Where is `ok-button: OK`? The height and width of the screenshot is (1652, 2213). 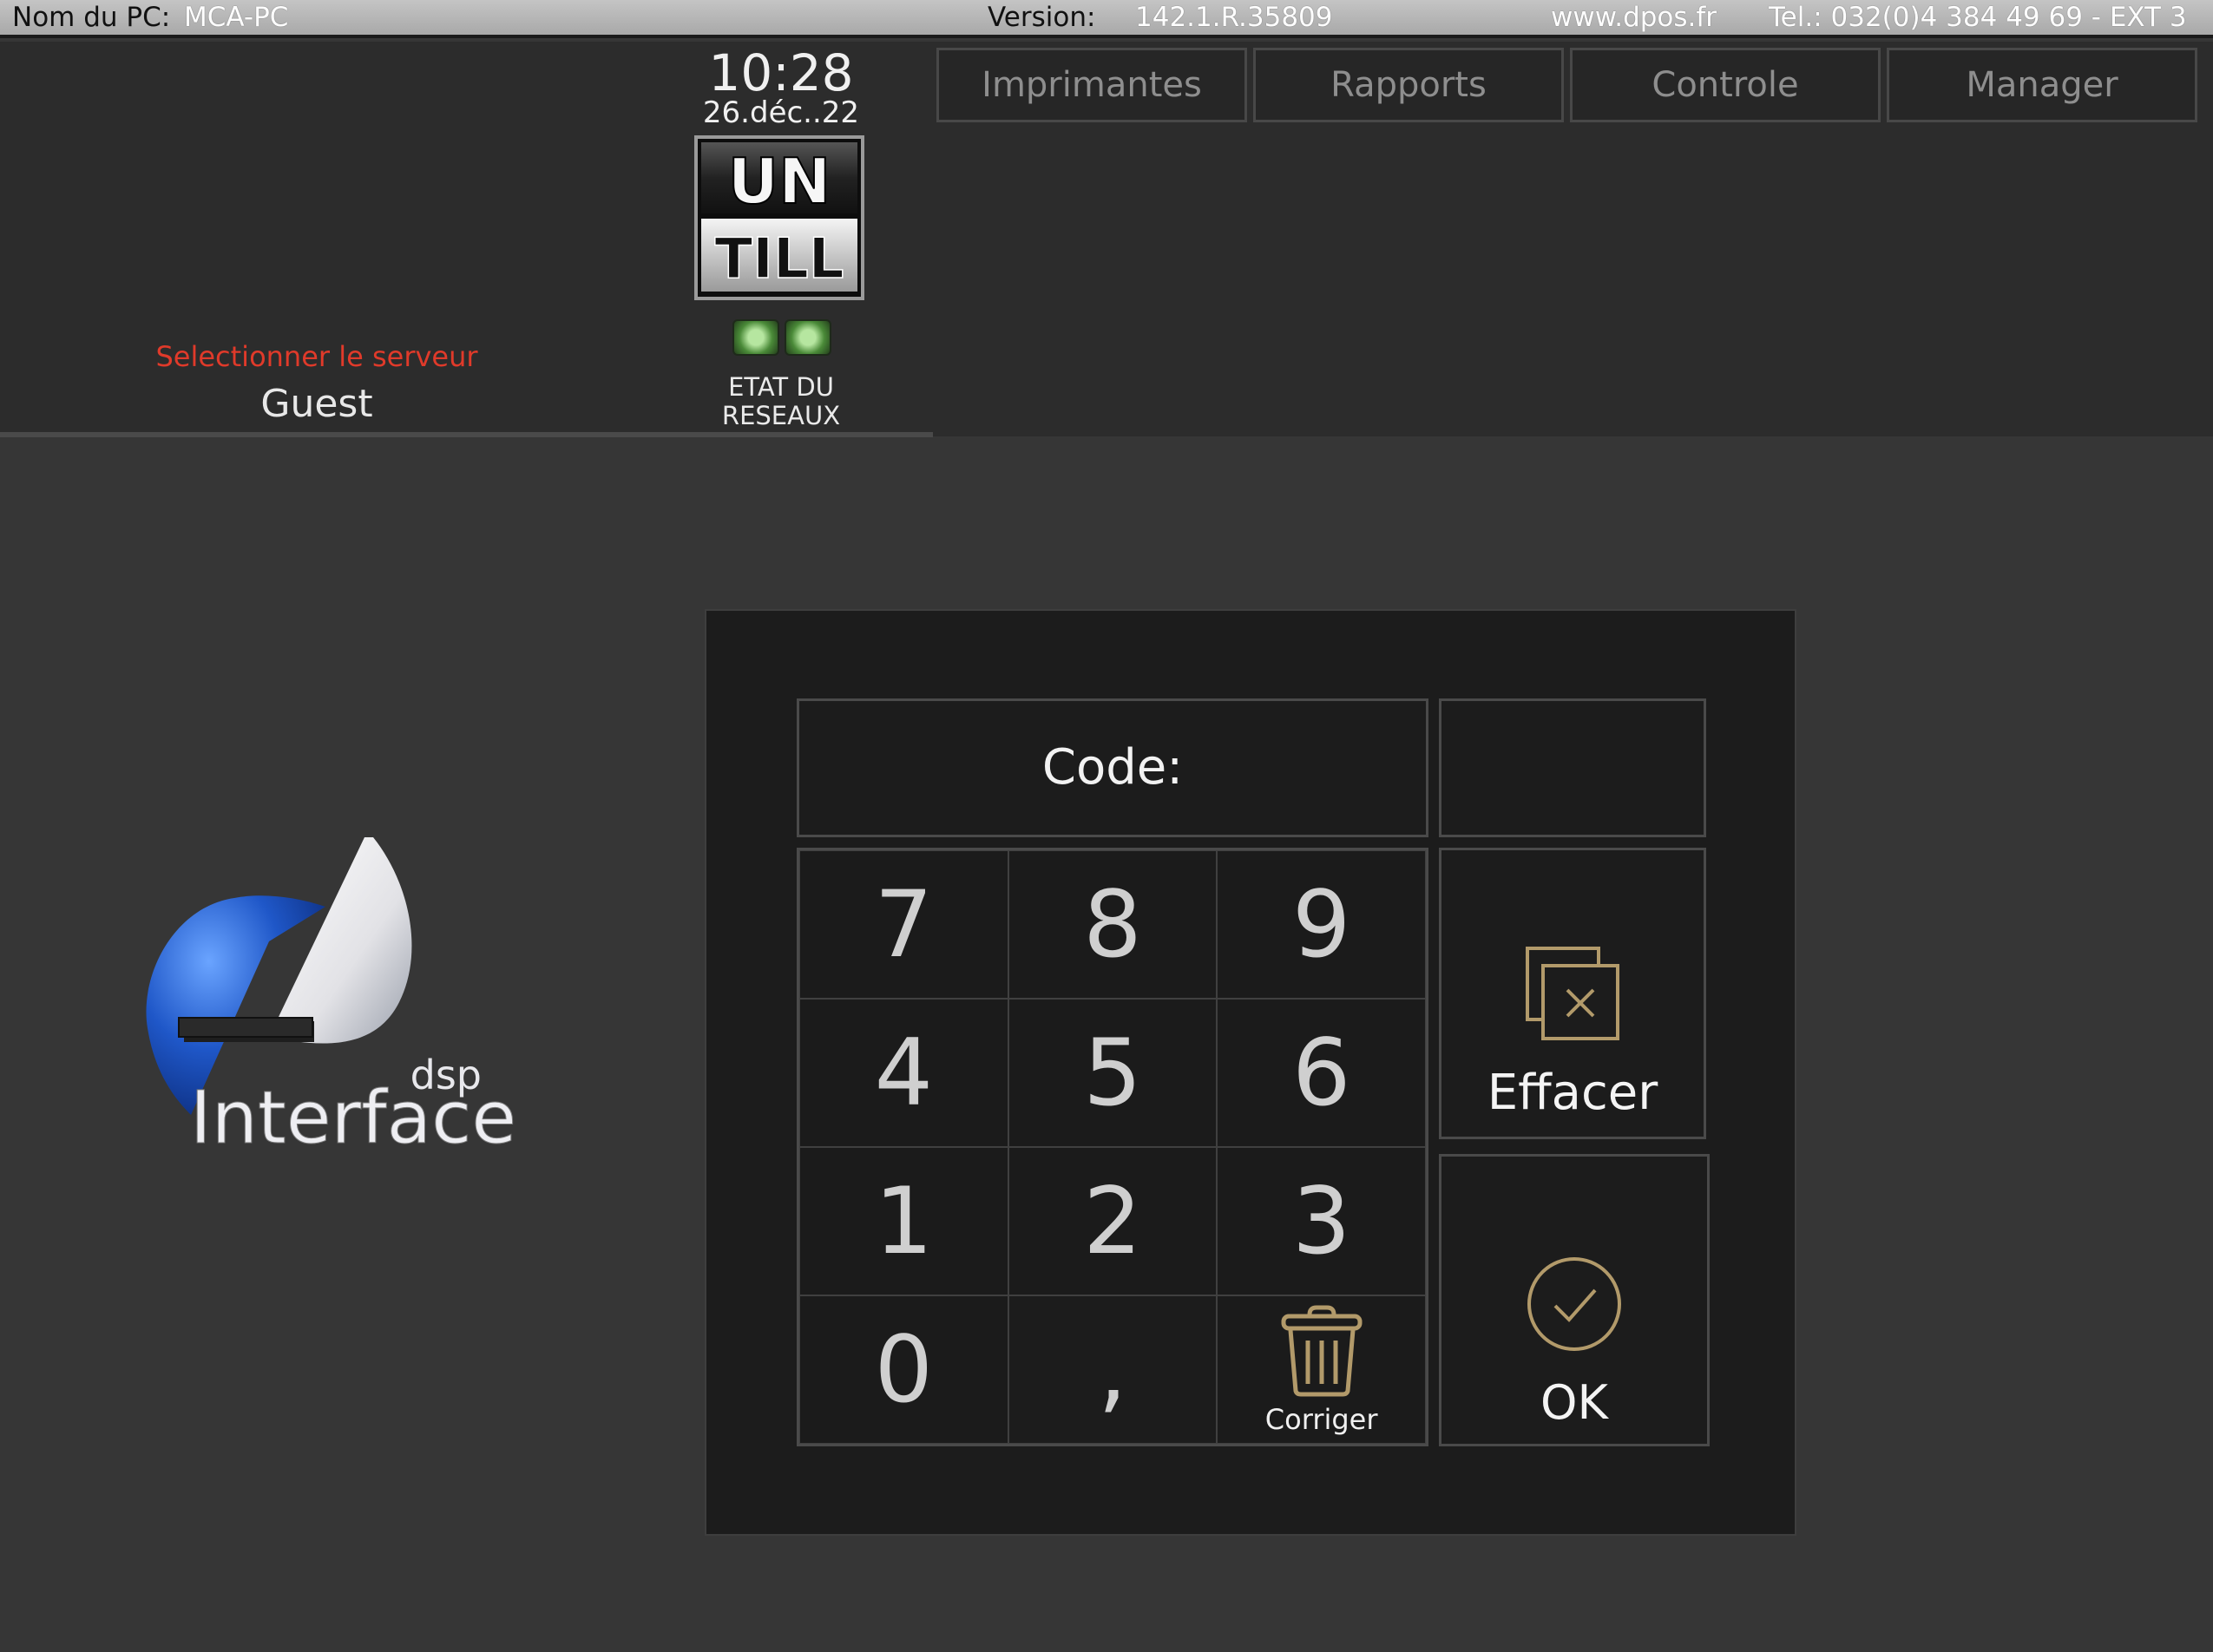
ok-button: OK is located at coordinates (1574, 1300).